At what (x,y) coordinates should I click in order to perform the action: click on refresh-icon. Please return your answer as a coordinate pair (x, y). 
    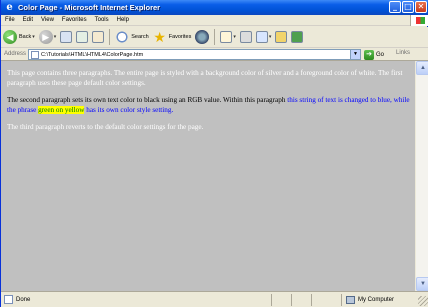
    Looking at the image, I should click on (82, 37).